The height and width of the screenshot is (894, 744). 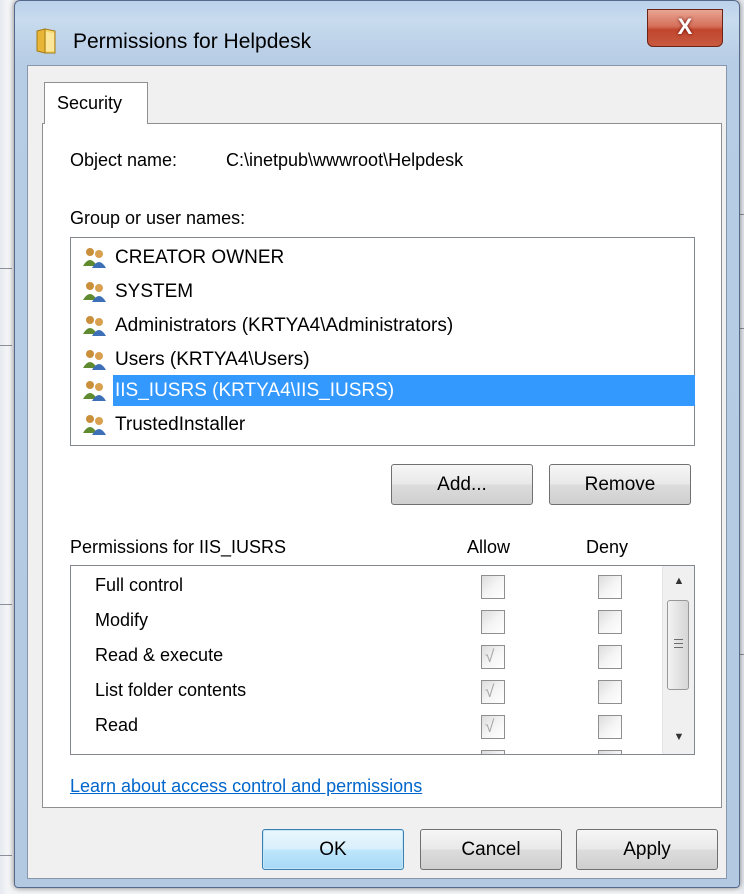 I want to click on group-names-label: Group or user names:, so click(x=158, y=218).